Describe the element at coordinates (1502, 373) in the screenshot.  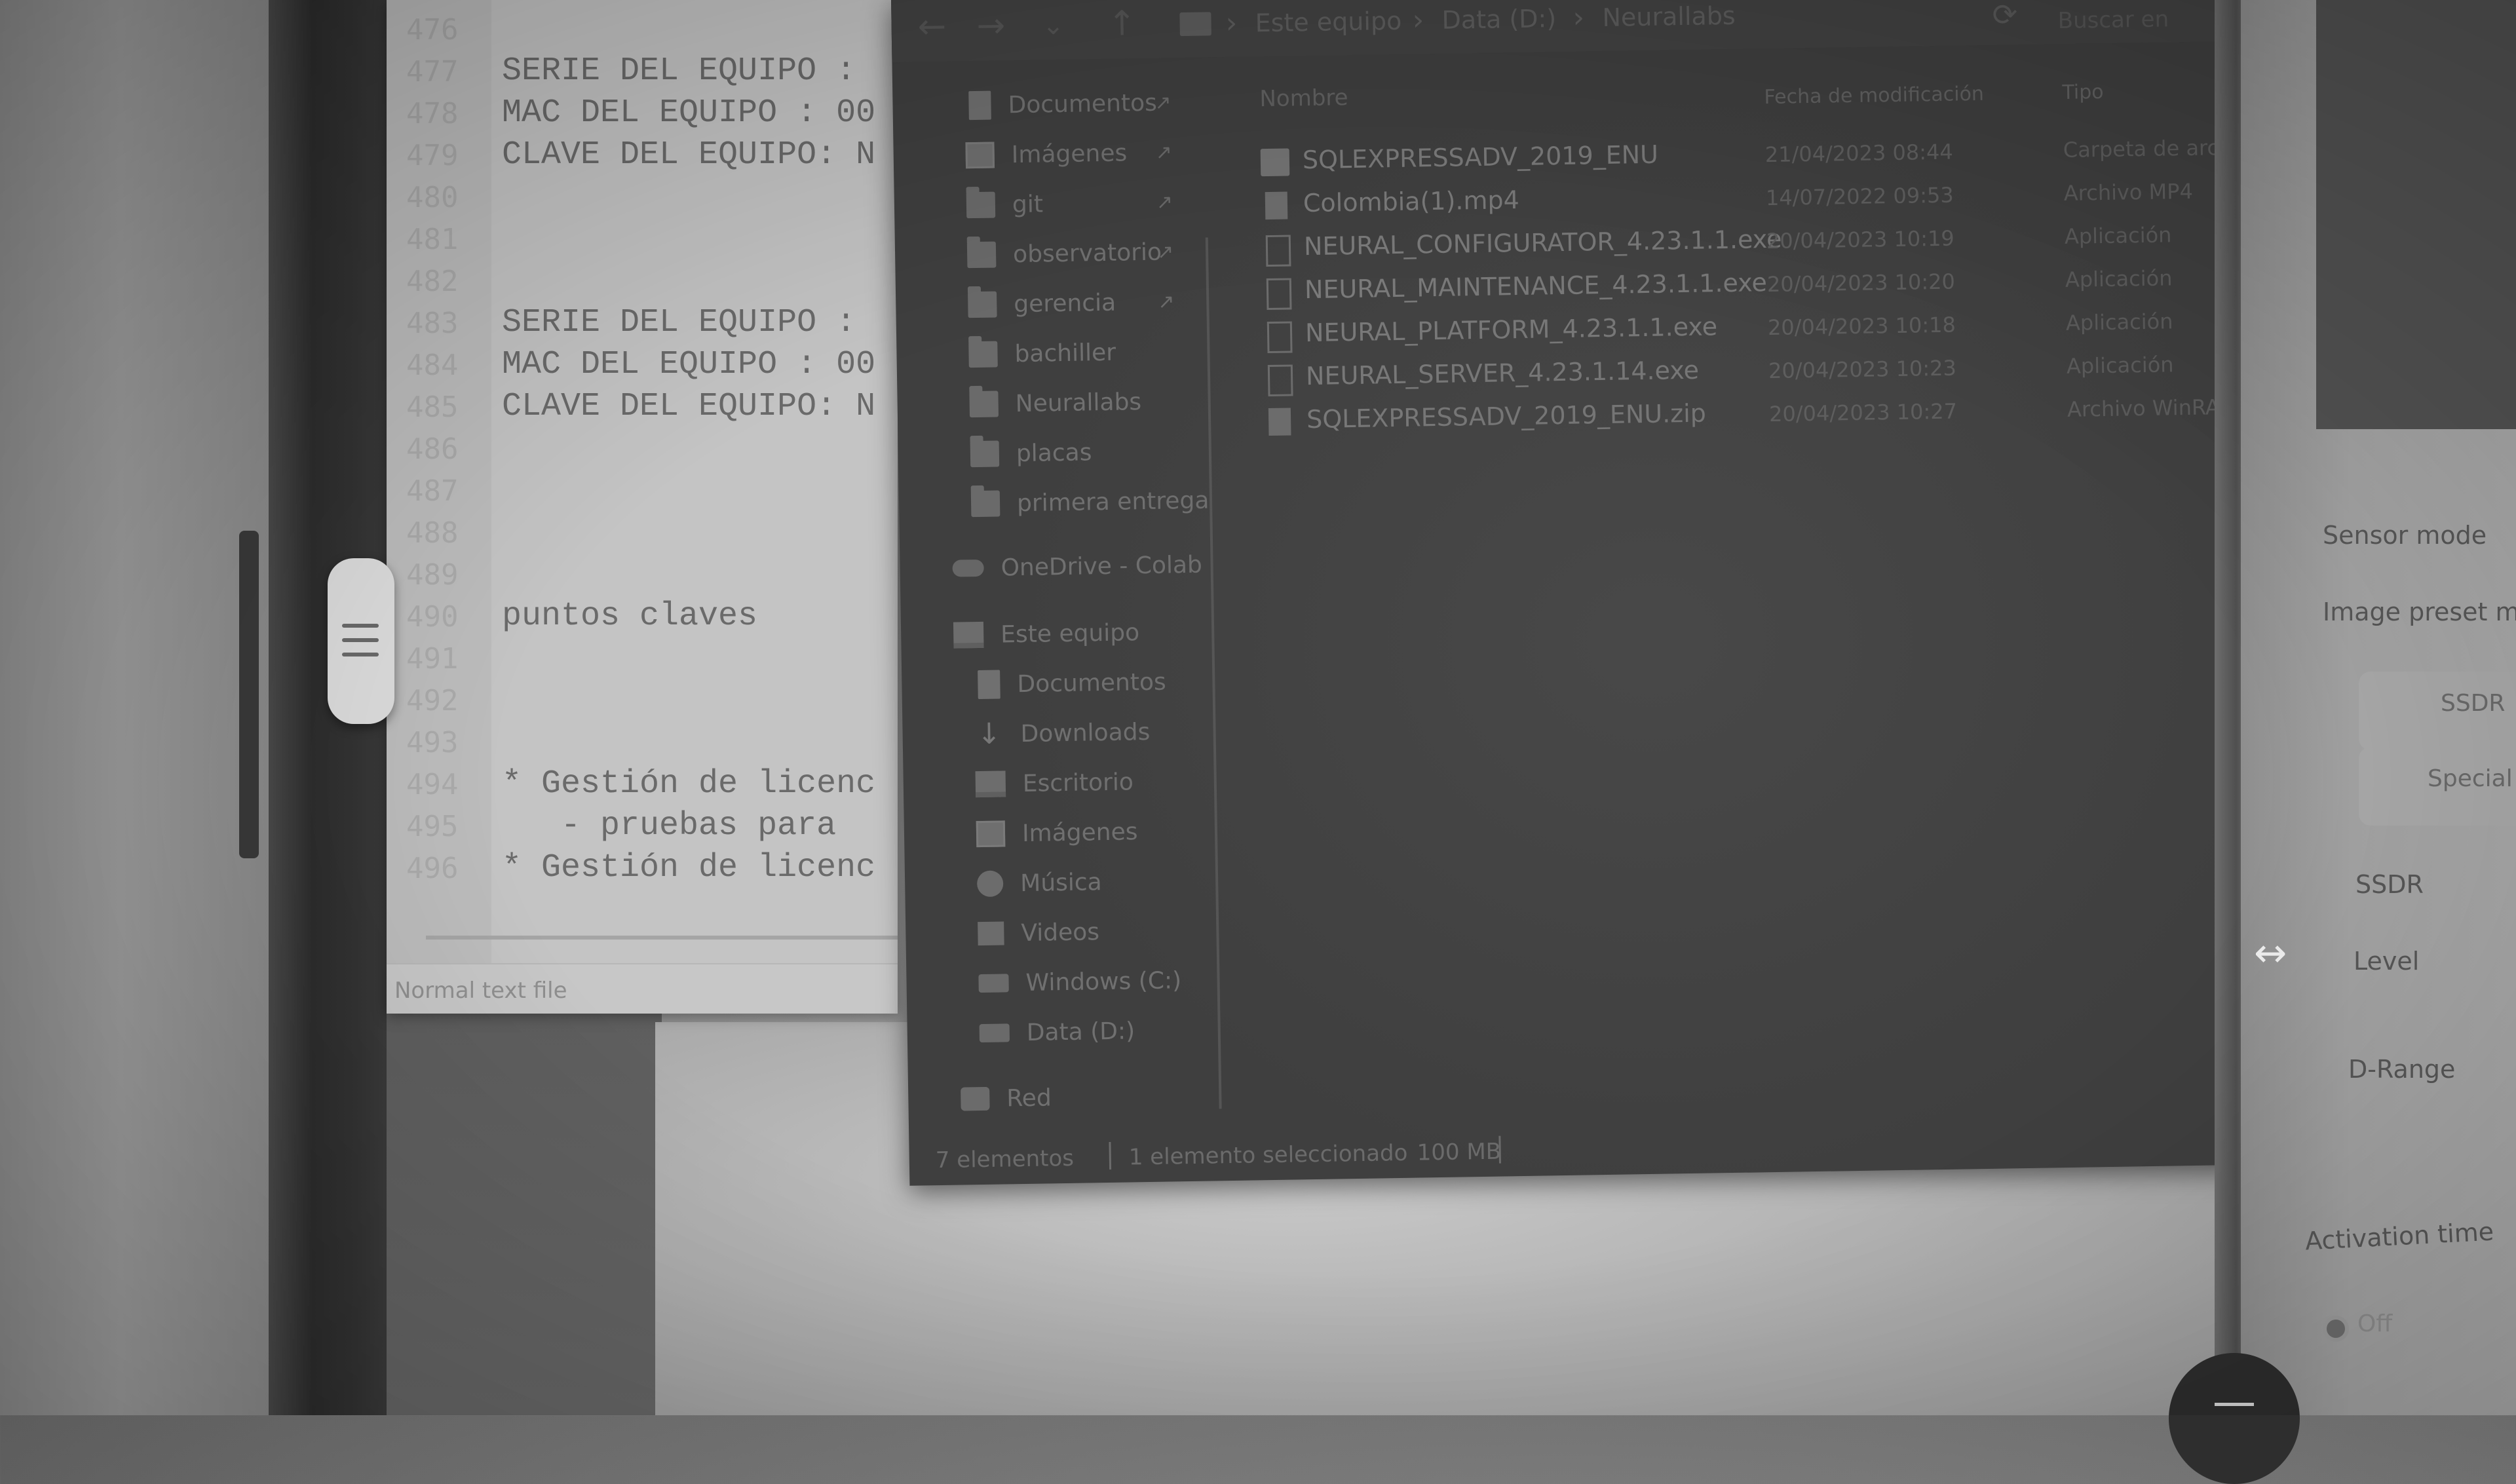
I see `file-name: NEURAL_SERVER_4.23.1.14.exe` at that location.